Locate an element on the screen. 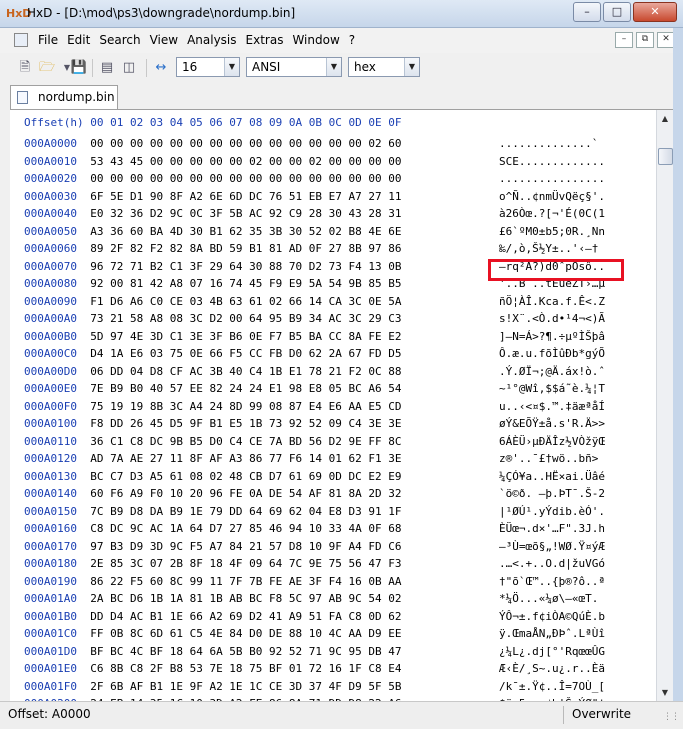 This screenshot has height=729, width=683. offset-base-select: hex ▼ is located at coordinates (384, 67).